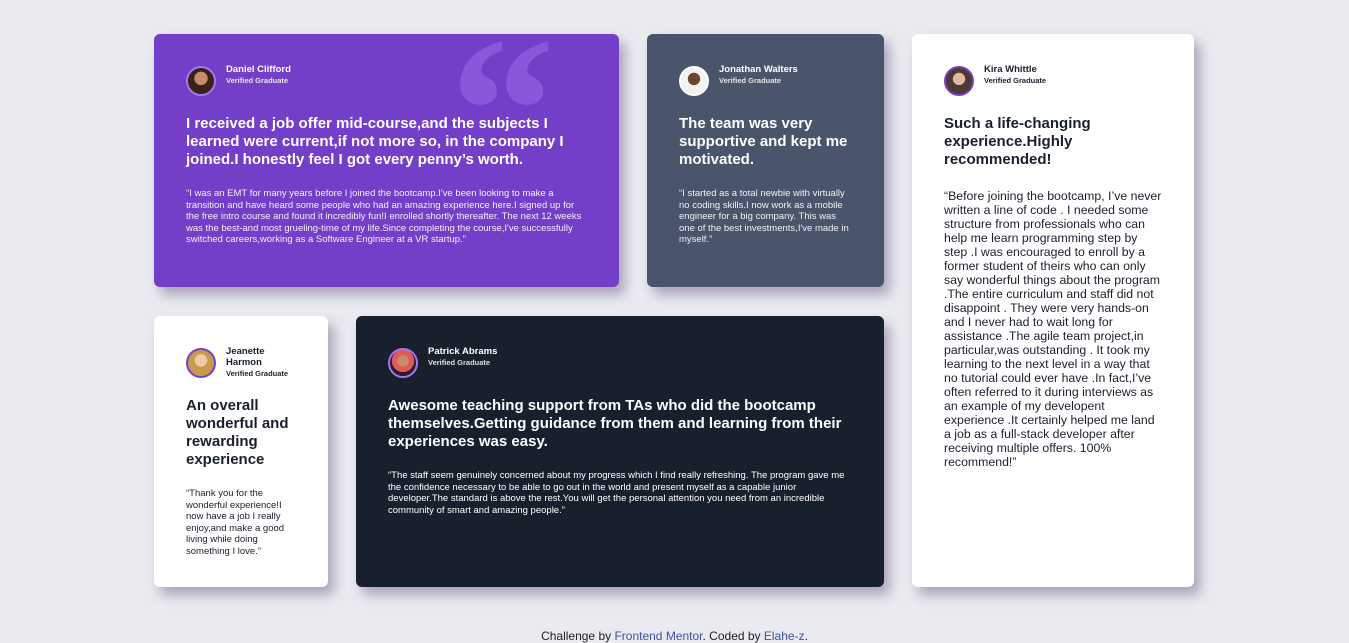 The width and height of the screenshot is (1349, 643). What do you see at coordinates (578, 636) in the screenshot?
I see `attribution-prefix: Challenge by` at bounding box center [578, 636].